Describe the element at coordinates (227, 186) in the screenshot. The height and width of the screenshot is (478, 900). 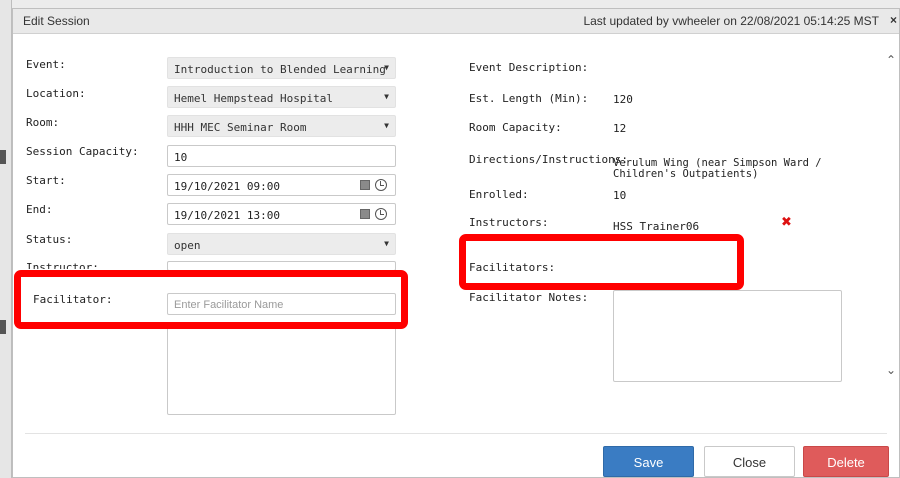
I see `start-datetime-value: 19/10/2021 09:00` at that location.